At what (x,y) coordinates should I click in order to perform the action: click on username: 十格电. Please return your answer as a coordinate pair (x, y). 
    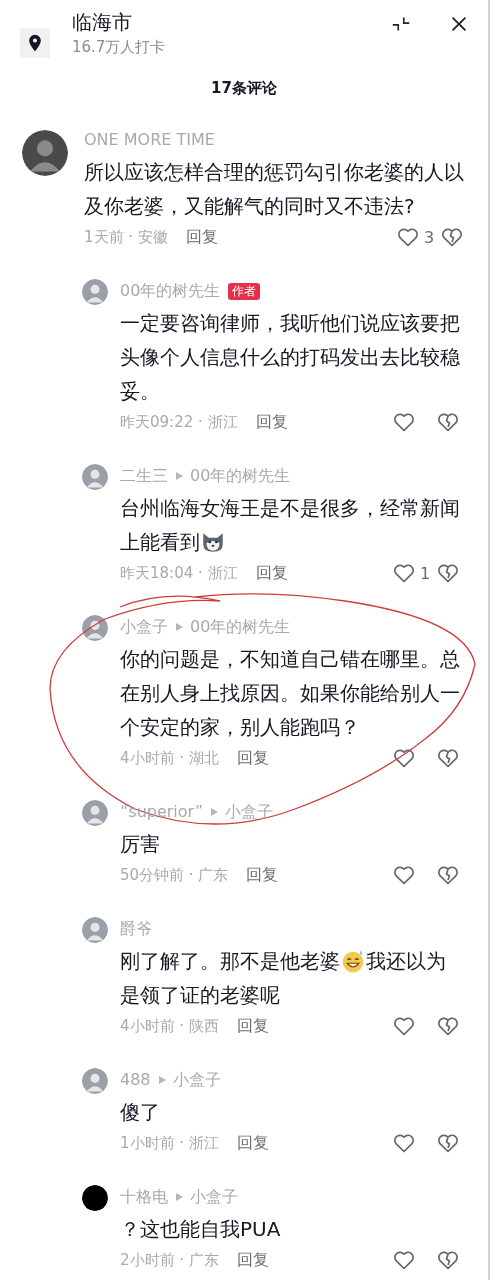
    Looking at the image, I should click on (144, 1197).